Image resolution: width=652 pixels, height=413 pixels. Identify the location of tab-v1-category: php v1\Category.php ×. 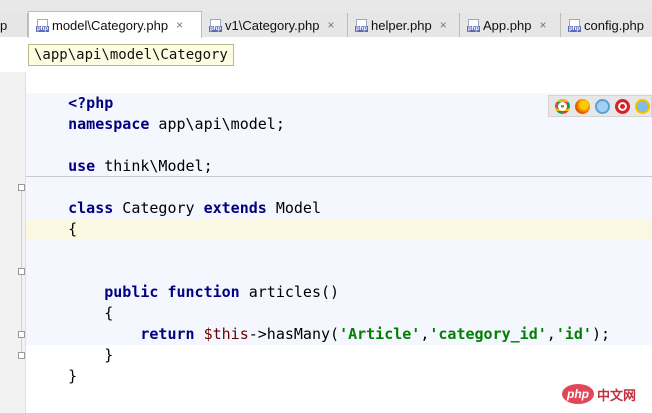
(275, 25).